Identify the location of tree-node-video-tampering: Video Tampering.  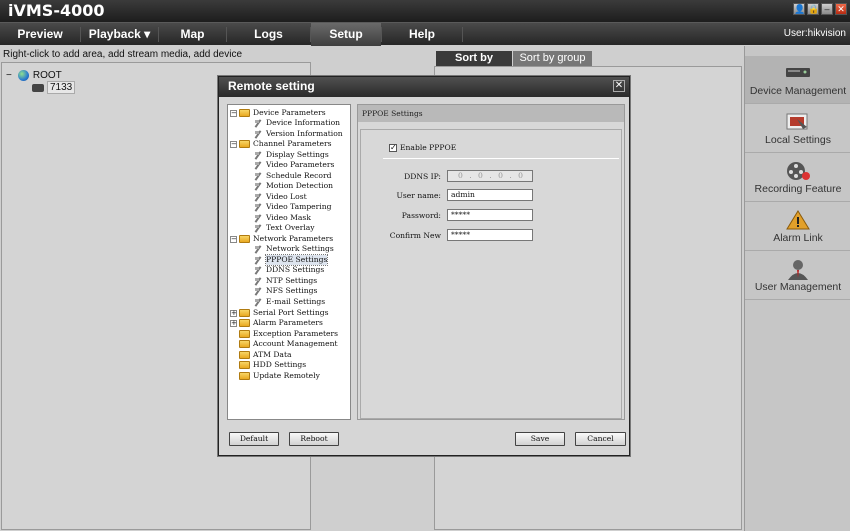
(293, 207).